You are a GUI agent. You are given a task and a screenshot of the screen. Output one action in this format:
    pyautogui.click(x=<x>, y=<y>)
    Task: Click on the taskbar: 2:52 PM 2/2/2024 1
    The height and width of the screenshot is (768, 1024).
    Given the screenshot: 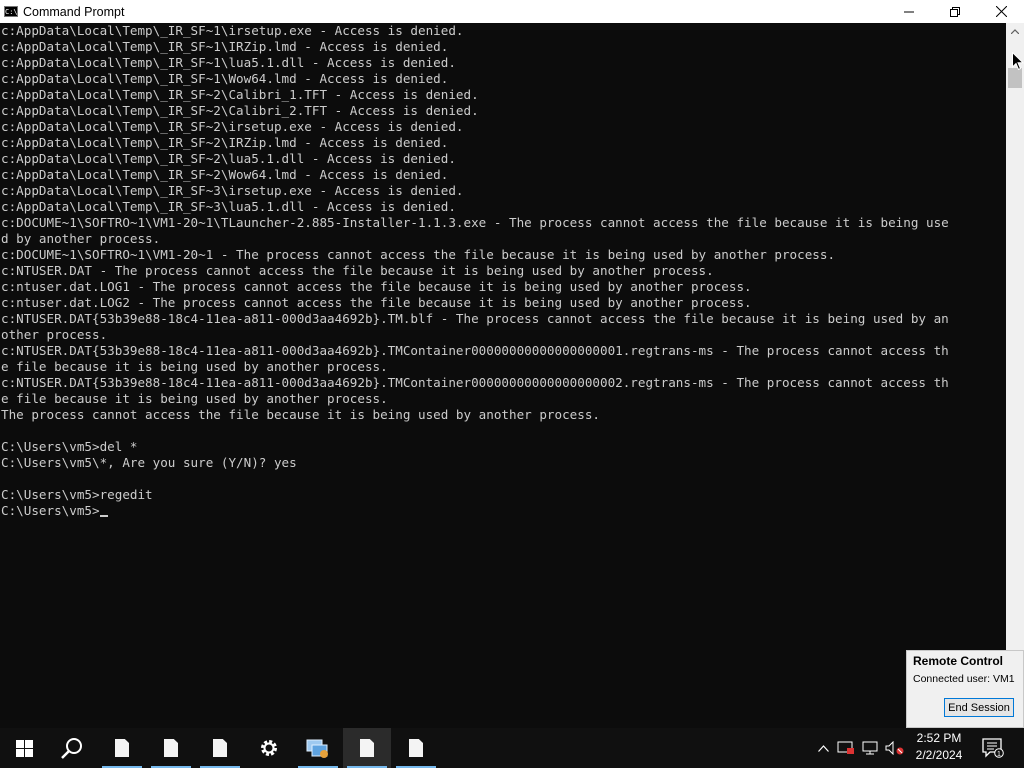 What is the action you would take?
    pyautogui.click(x=512, y=748)
    